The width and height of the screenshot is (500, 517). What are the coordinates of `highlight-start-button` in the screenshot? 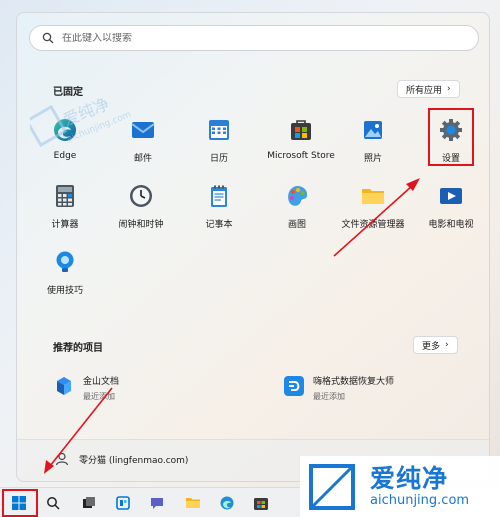 It's located at (20, 503).